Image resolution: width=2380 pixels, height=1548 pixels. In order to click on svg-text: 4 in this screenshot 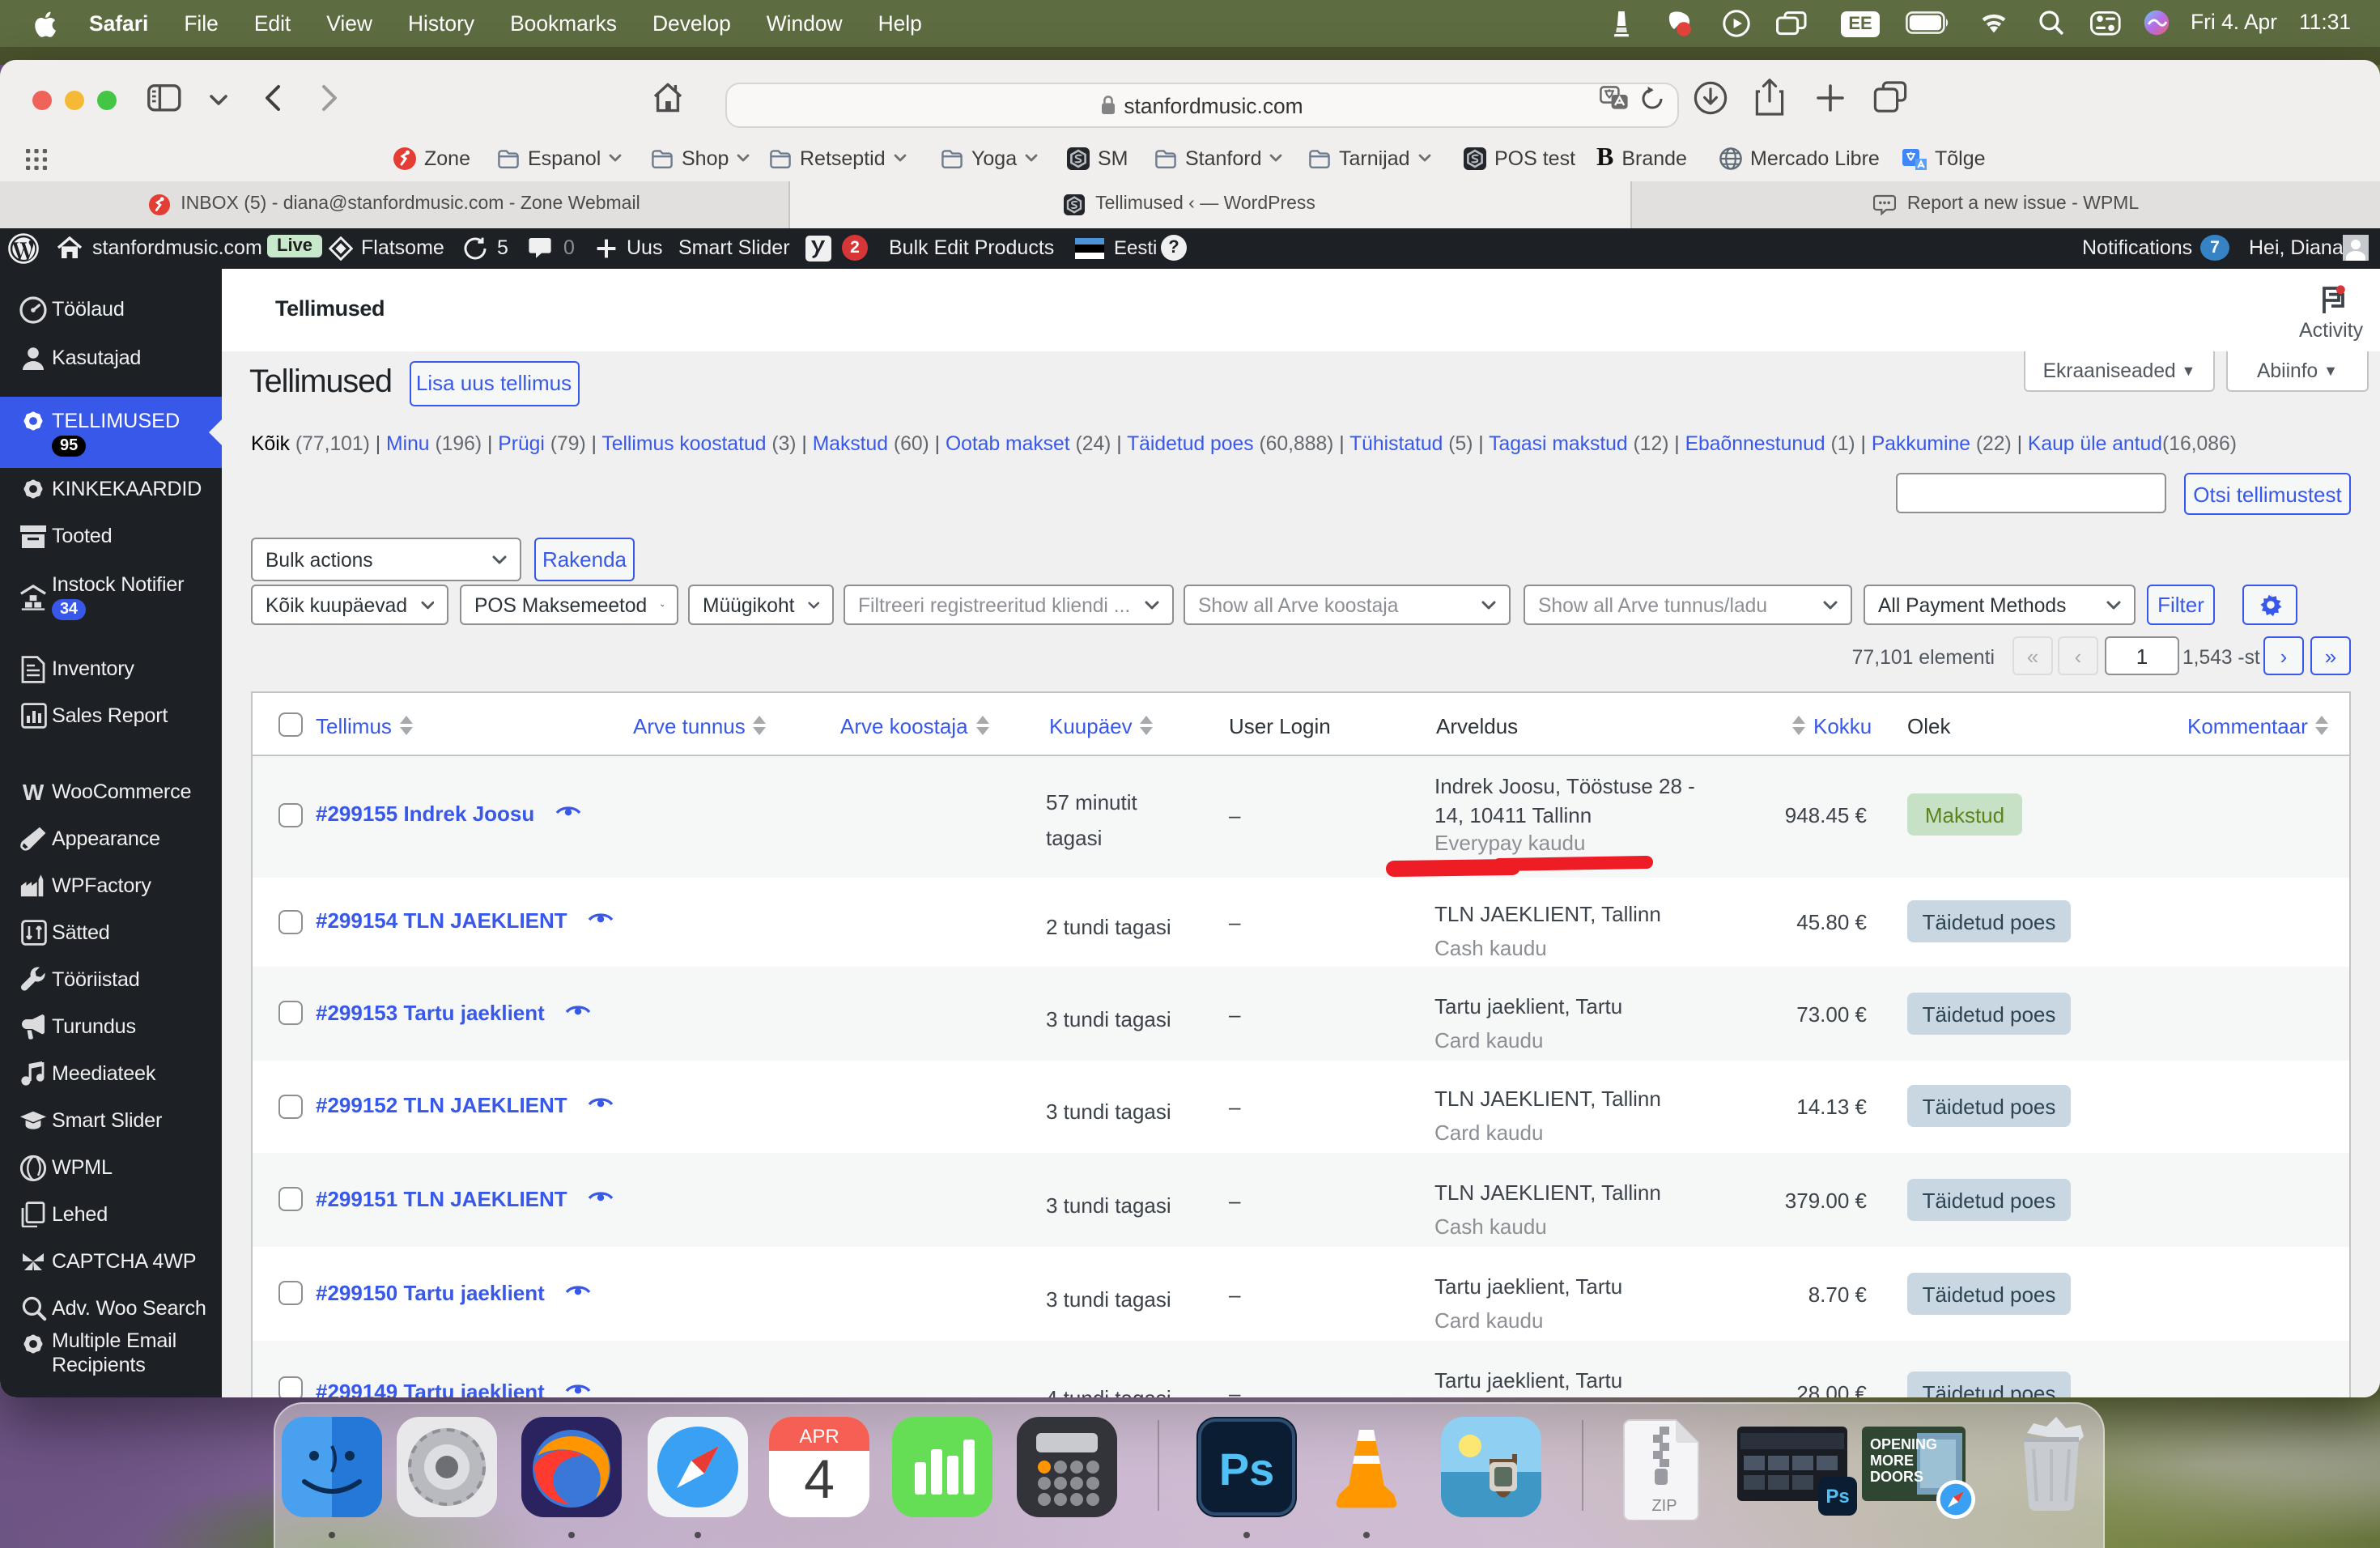, I will do `click(819, 1479)`.